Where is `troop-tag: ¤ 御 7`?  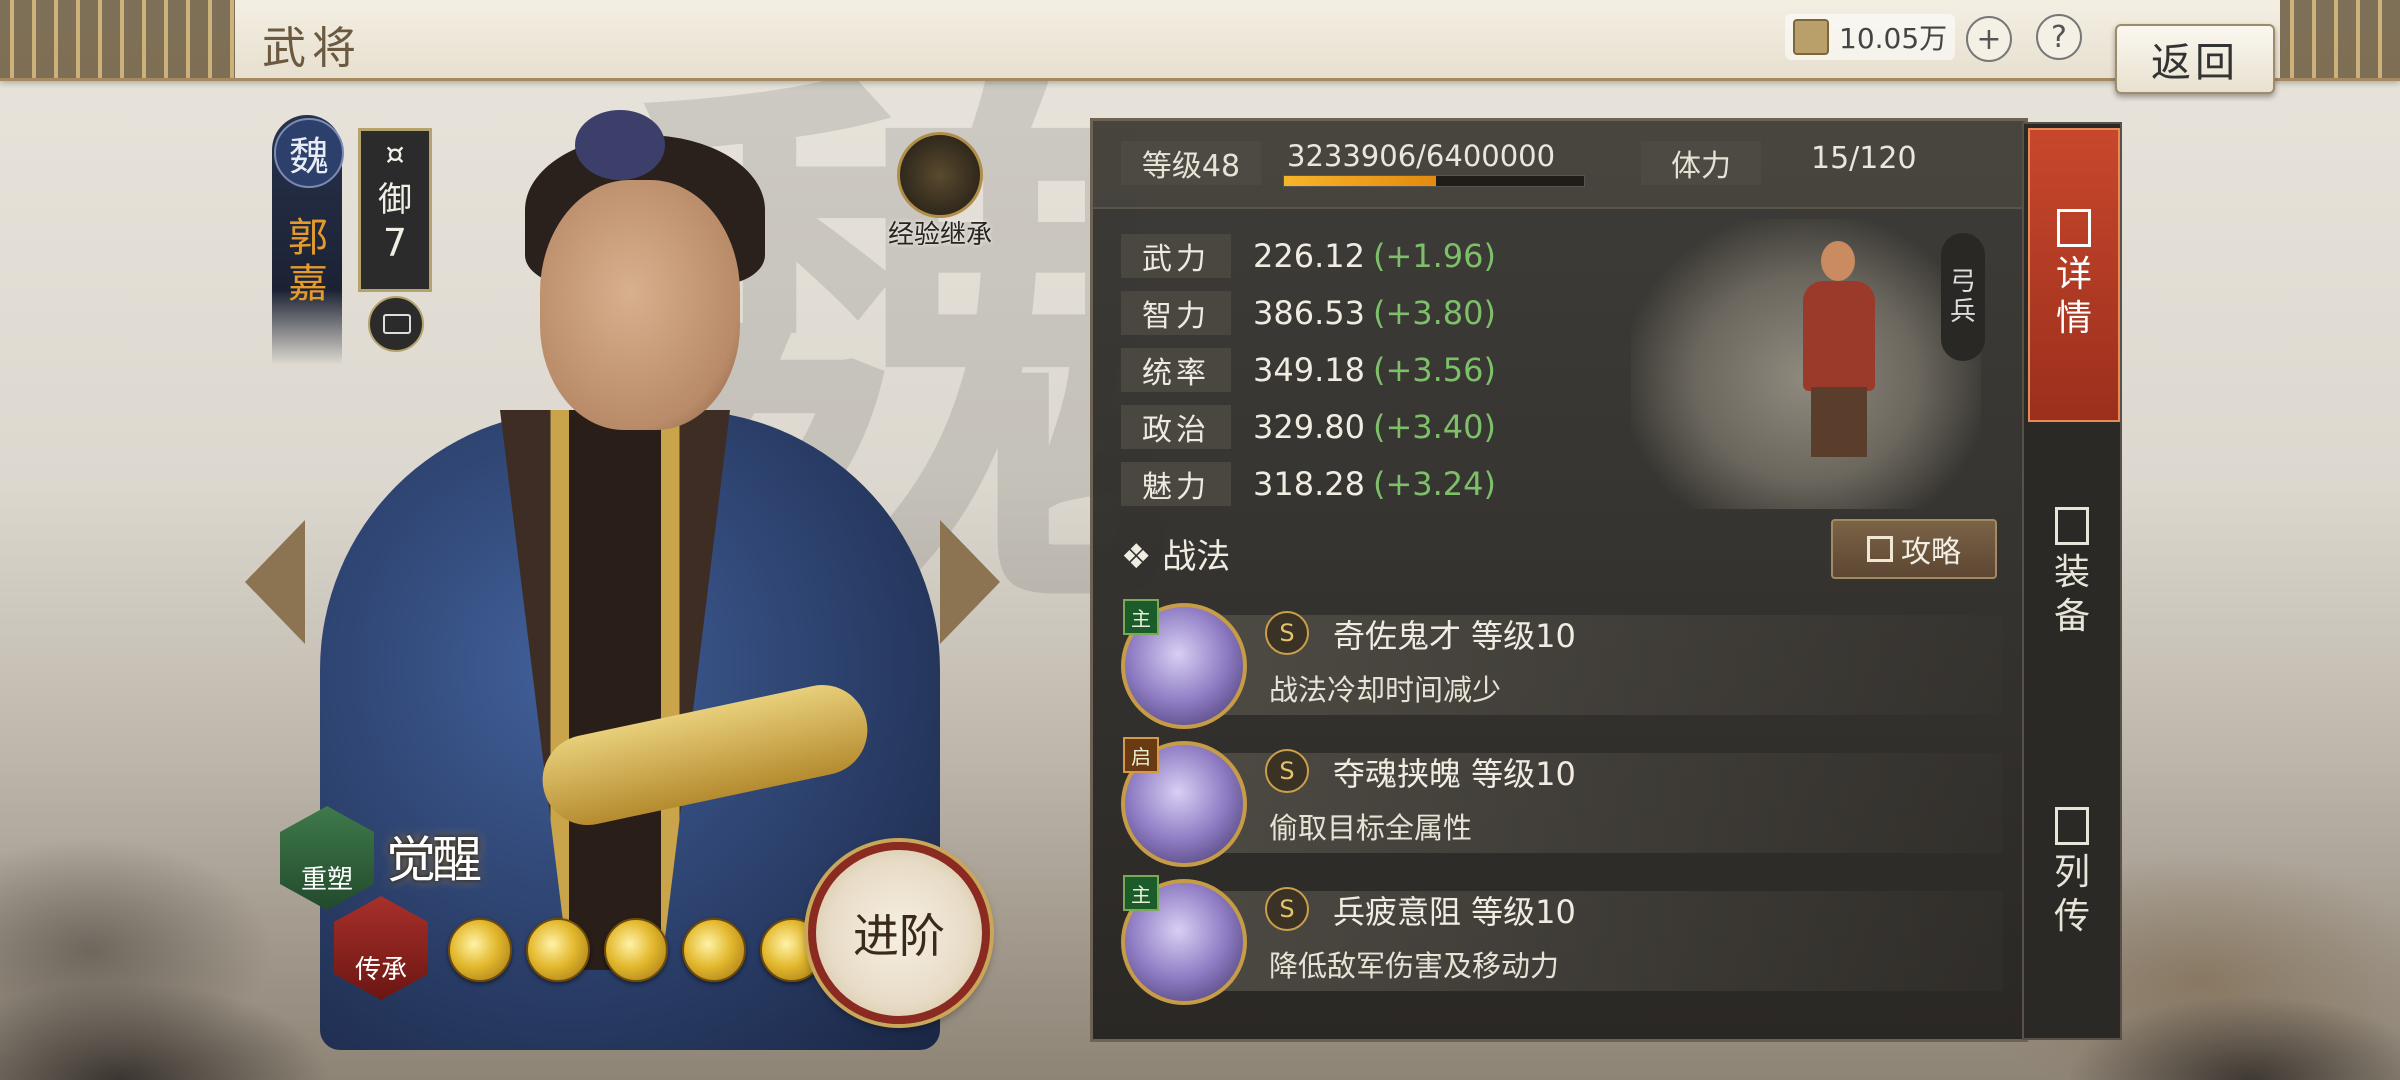 troop-tag: ¤ 御 7 is located at coordinates (395, 210).